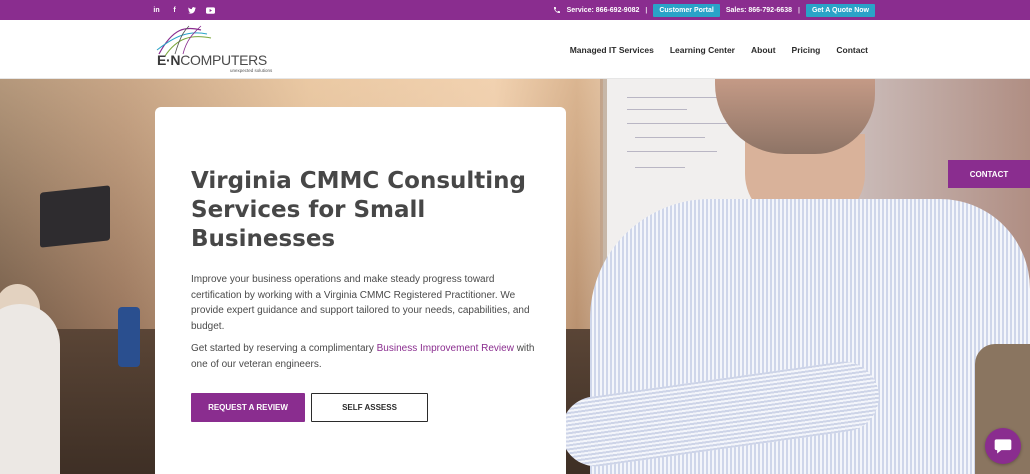 The width and height of the screenshot is (1030, 474). I want to click on nav-contact: Contact, so click(852, 50).